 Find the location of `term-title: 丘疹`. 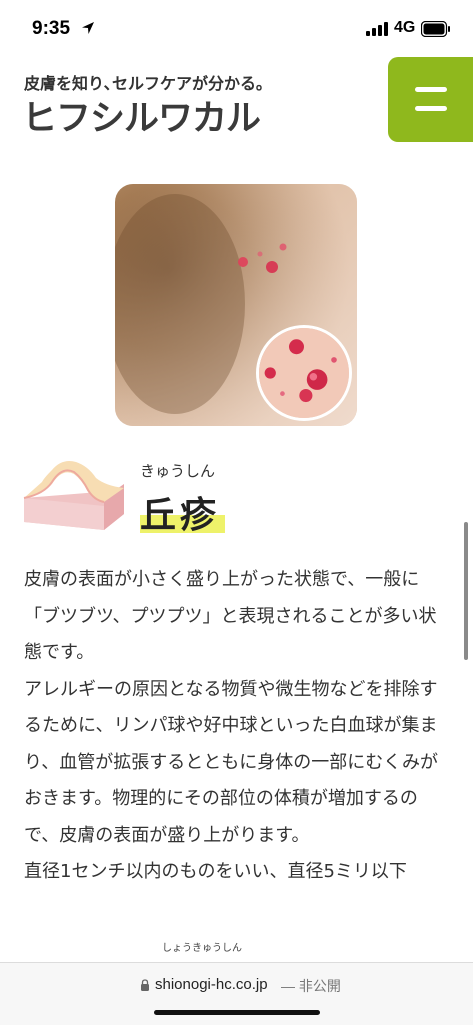

term-title: 丘疹 is located at coordinates (180, 515).